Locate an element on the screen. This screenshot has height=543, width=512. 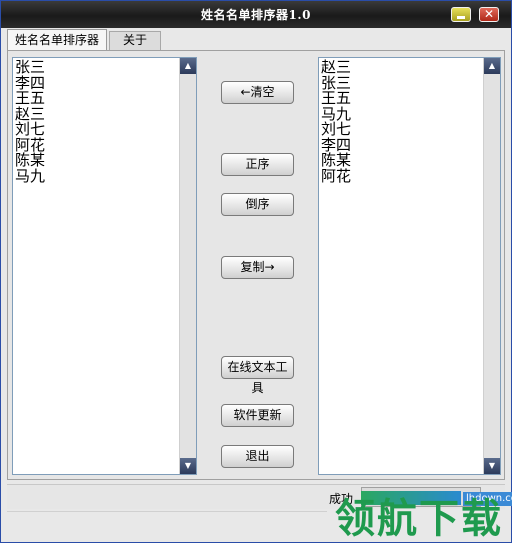
minimize-icon is located at coordinates (461, 17).